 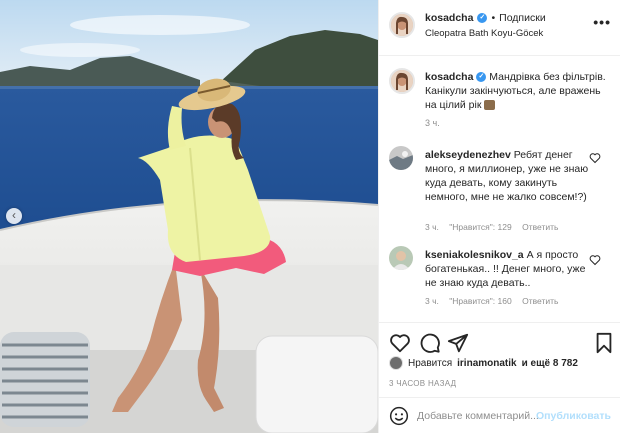 I want to click on caption-username: kosadcha, so click(x=449, y=77).